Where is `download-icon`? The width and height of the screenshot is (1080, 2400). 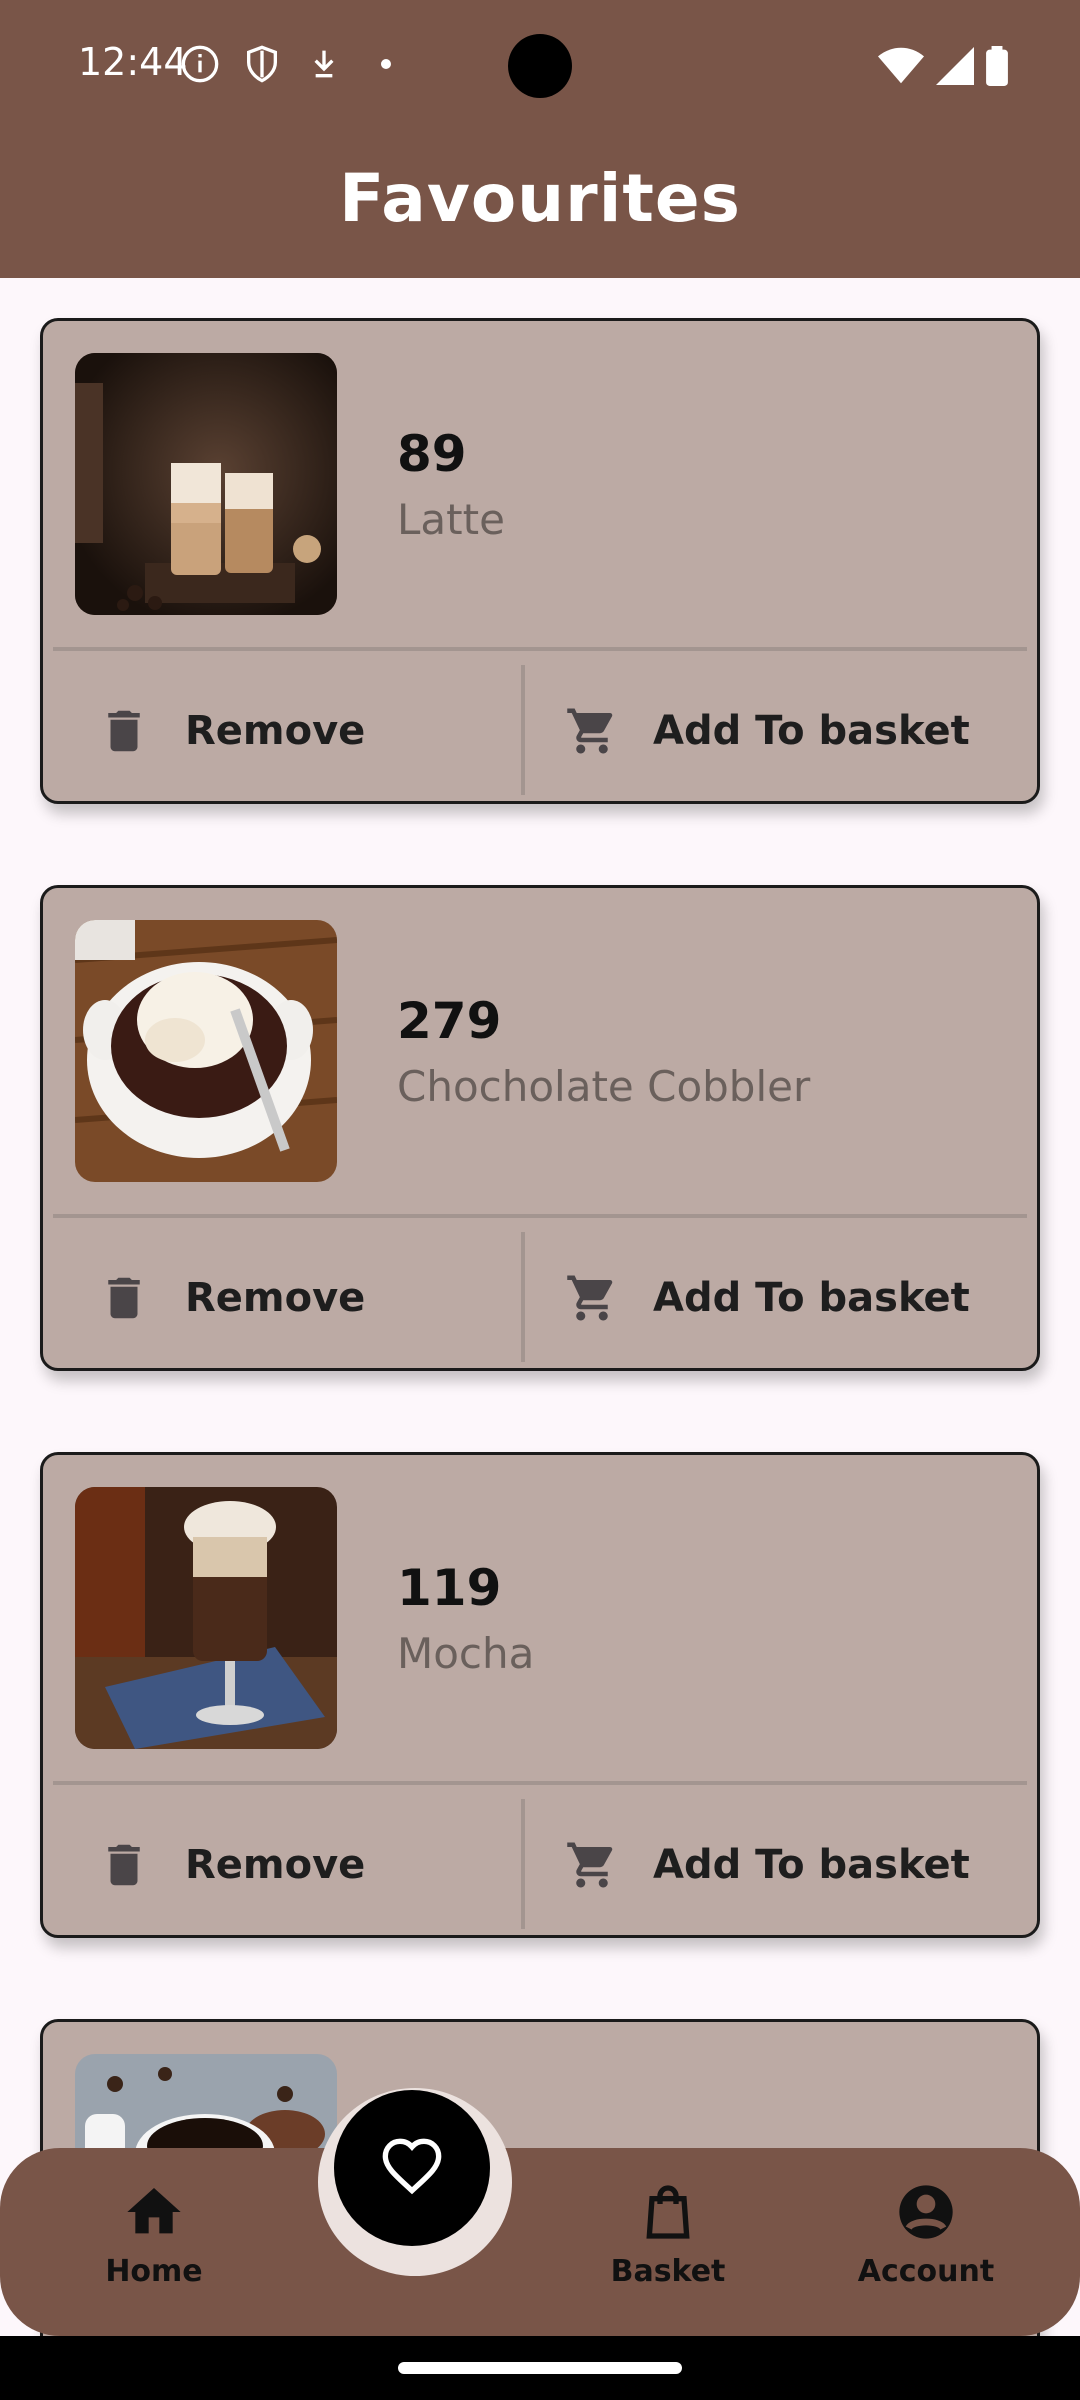 download-icon is located at coordinates (324, 64).